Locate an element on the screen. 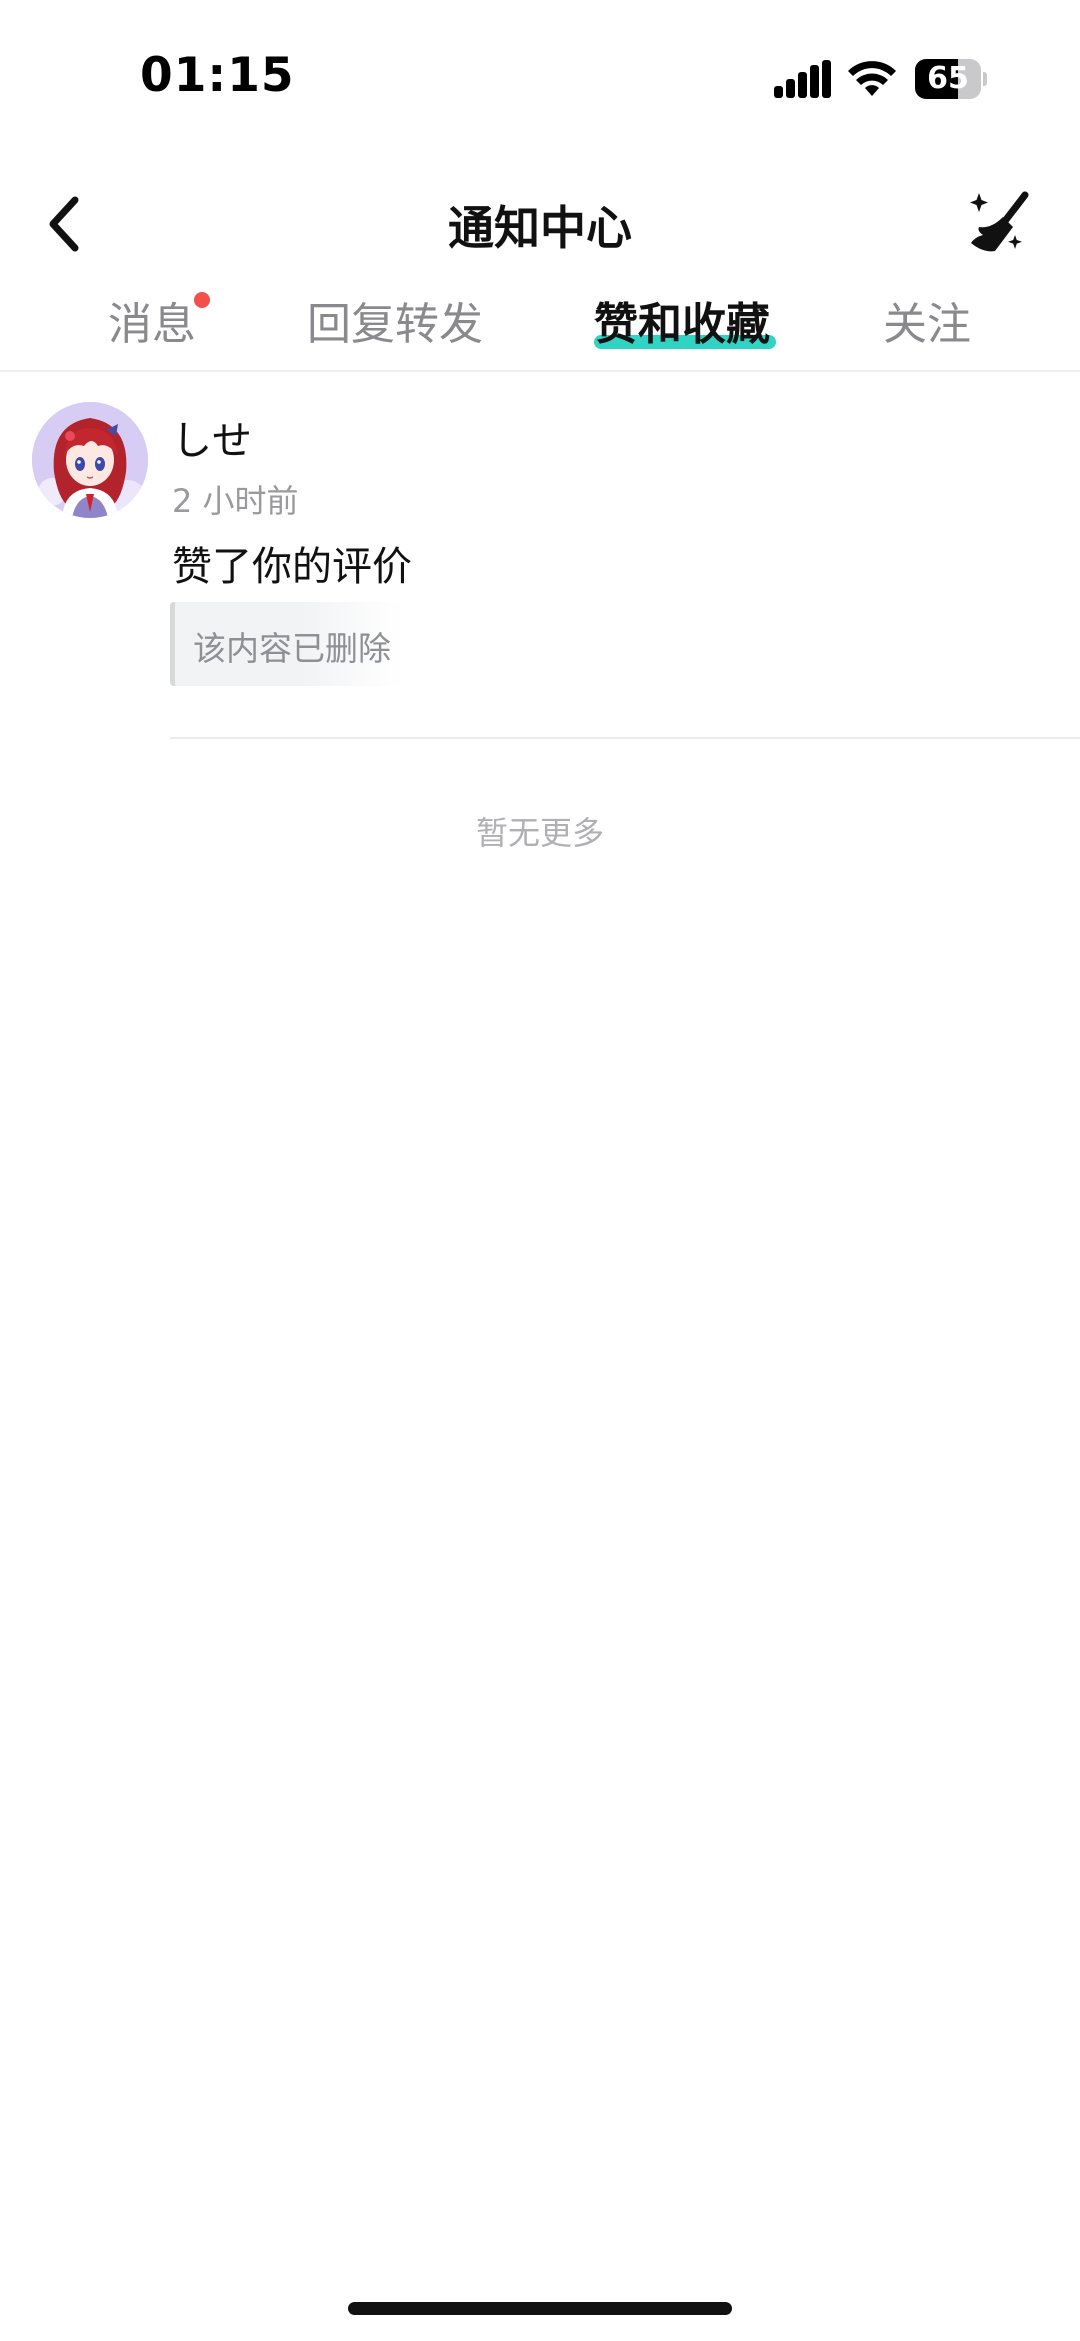 This screenshot has height=2341, width=1080. cellular-signal-icon is located at coordinates (802, 79).